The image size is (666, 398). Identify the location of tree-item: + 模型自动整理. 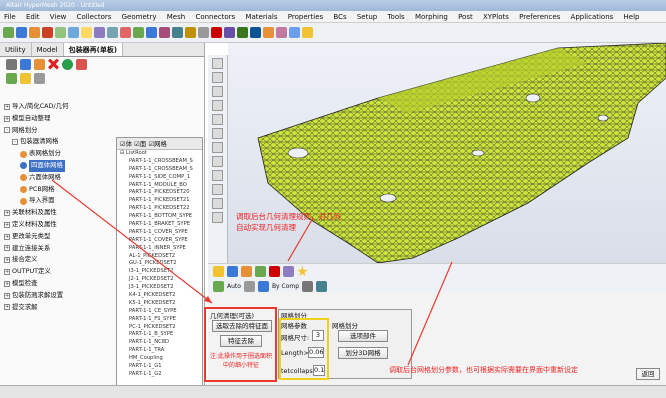
(59, 119).